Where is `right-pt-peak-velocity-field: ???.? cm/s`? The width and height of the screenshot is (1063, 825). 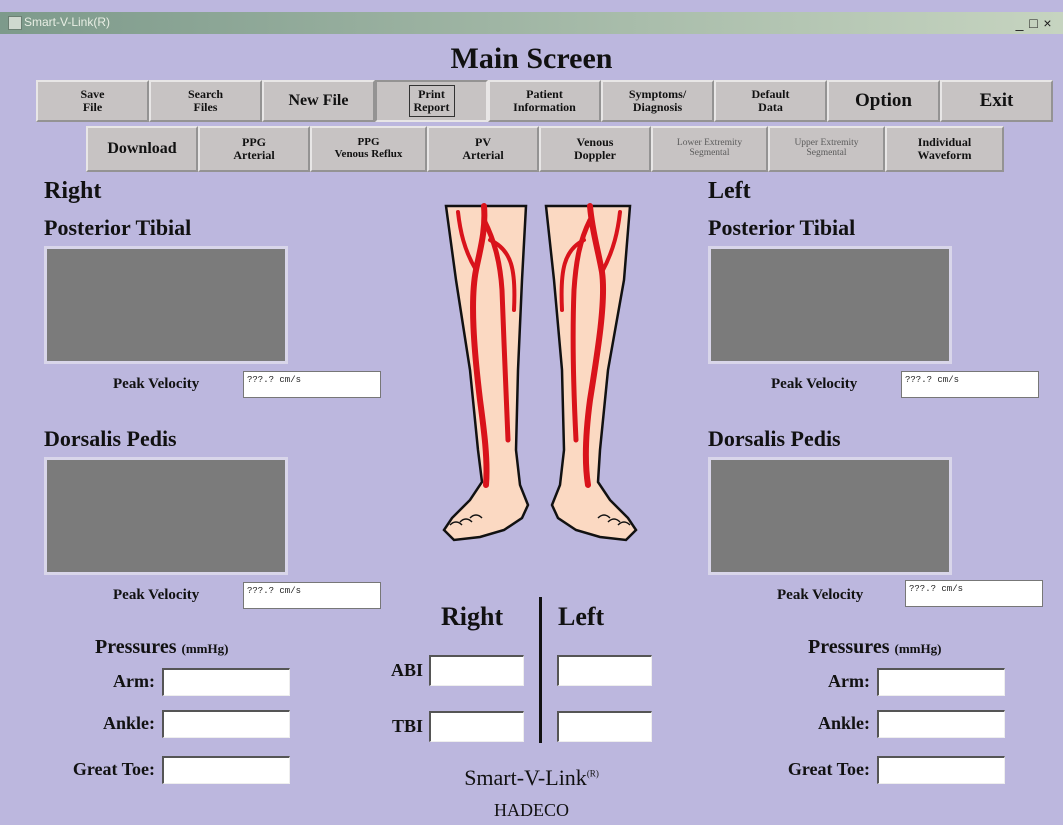 right-pt-peak-velocity-field: ???.? cm/s is located at coordinates (312, 384).